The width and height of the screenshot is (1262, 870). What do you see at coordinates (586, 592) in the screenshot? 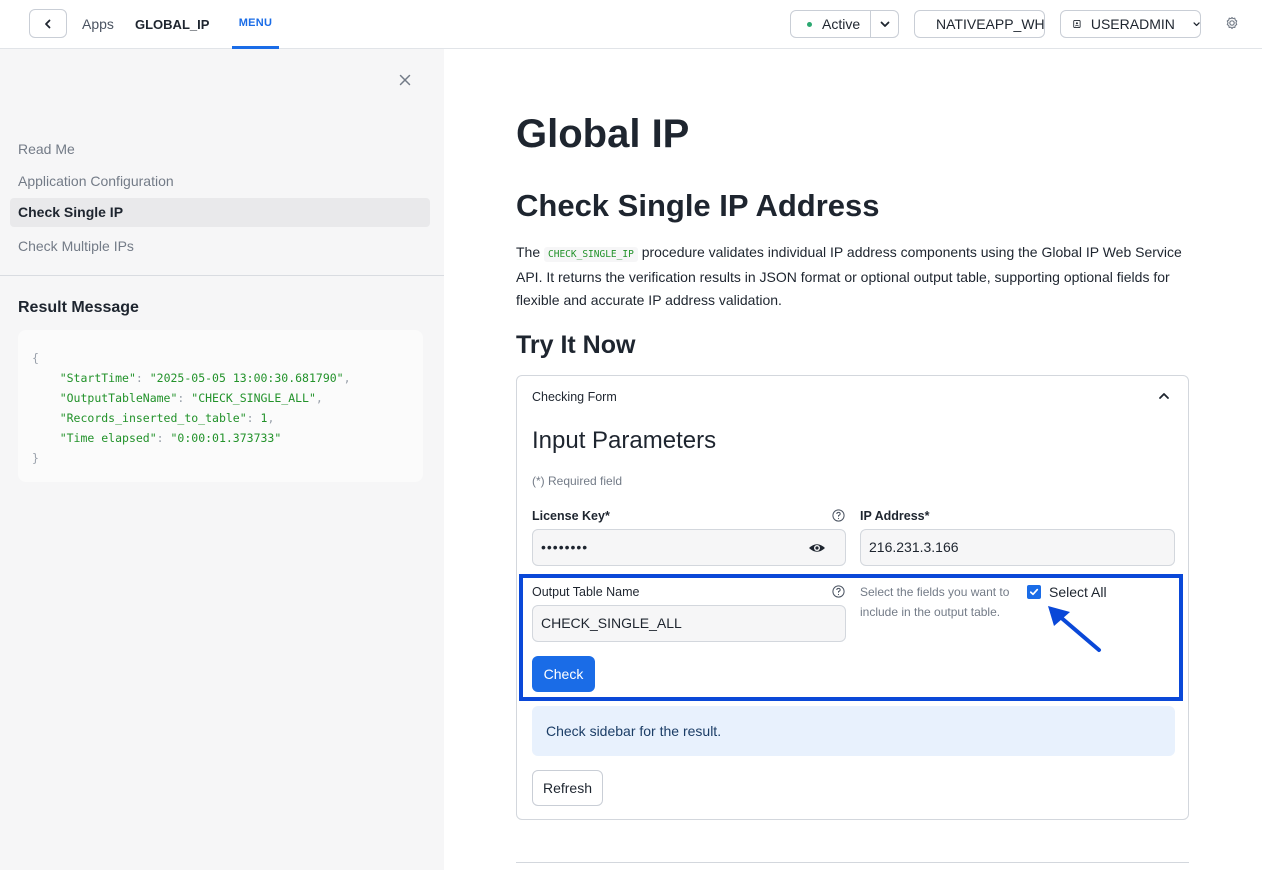
I see `output-table-label: Output Table Name` at bounding box center [586, 592].